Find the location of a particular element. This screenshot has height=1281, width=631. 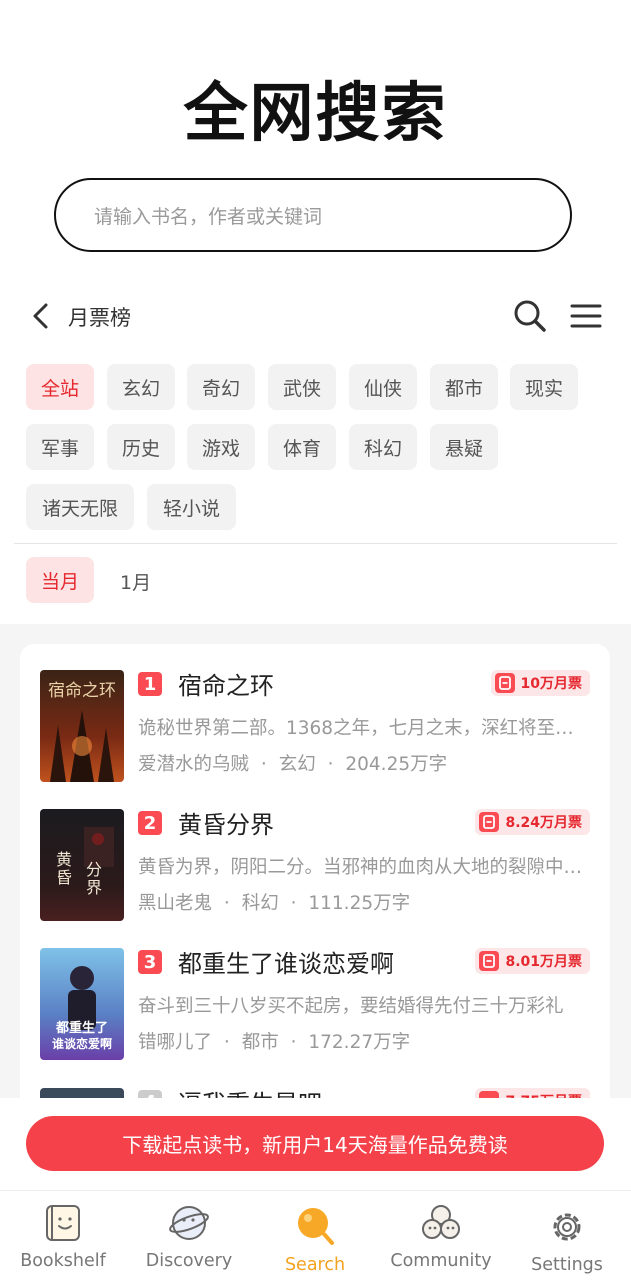

category-chip: 游戏 is located at coordinates (221, 447).